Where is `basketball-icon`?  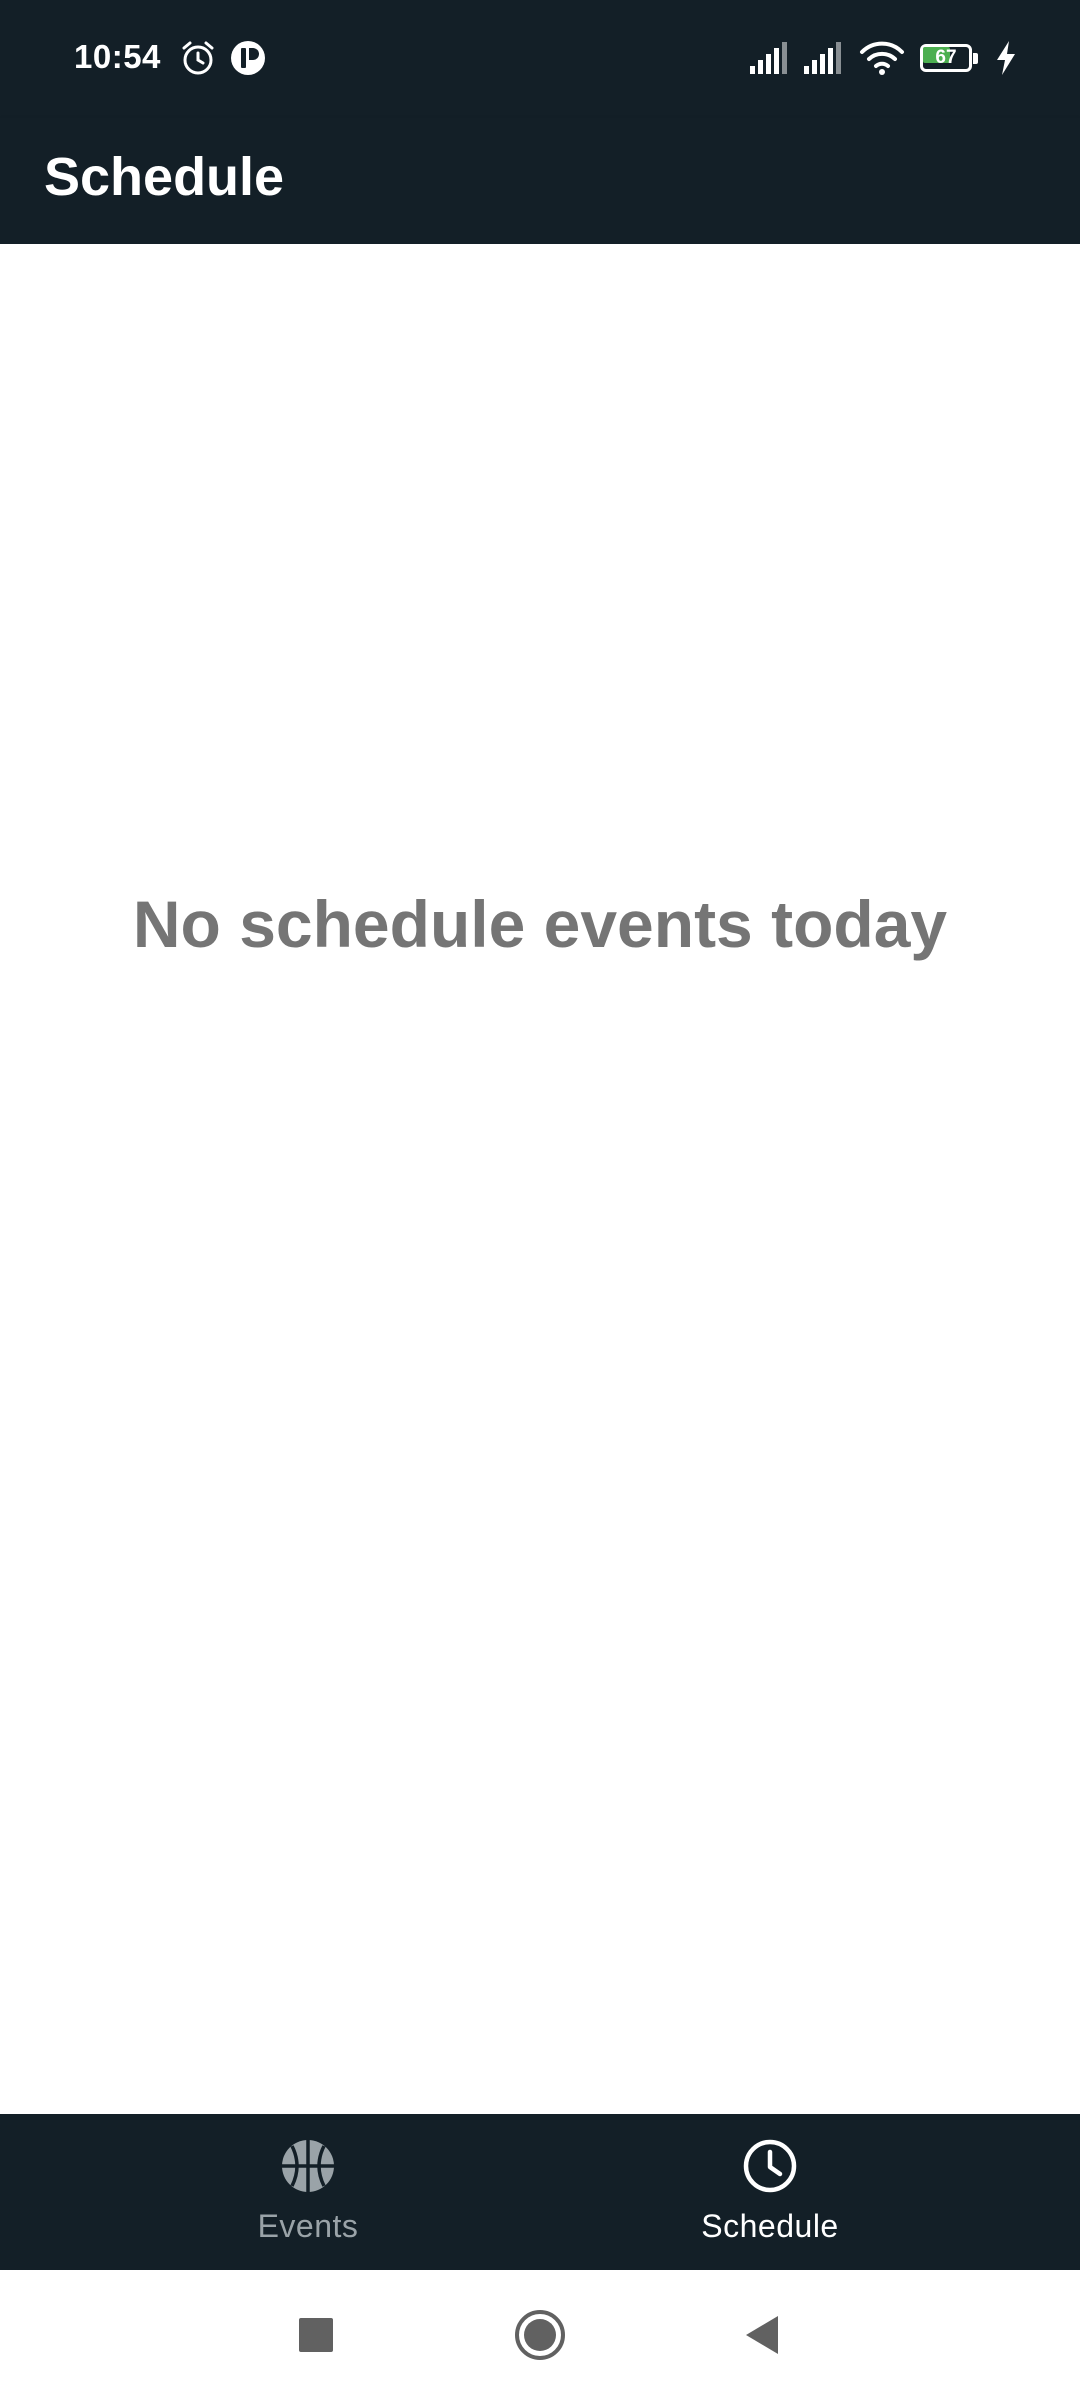
basketball-icon is located at coordinates (308, 2166).